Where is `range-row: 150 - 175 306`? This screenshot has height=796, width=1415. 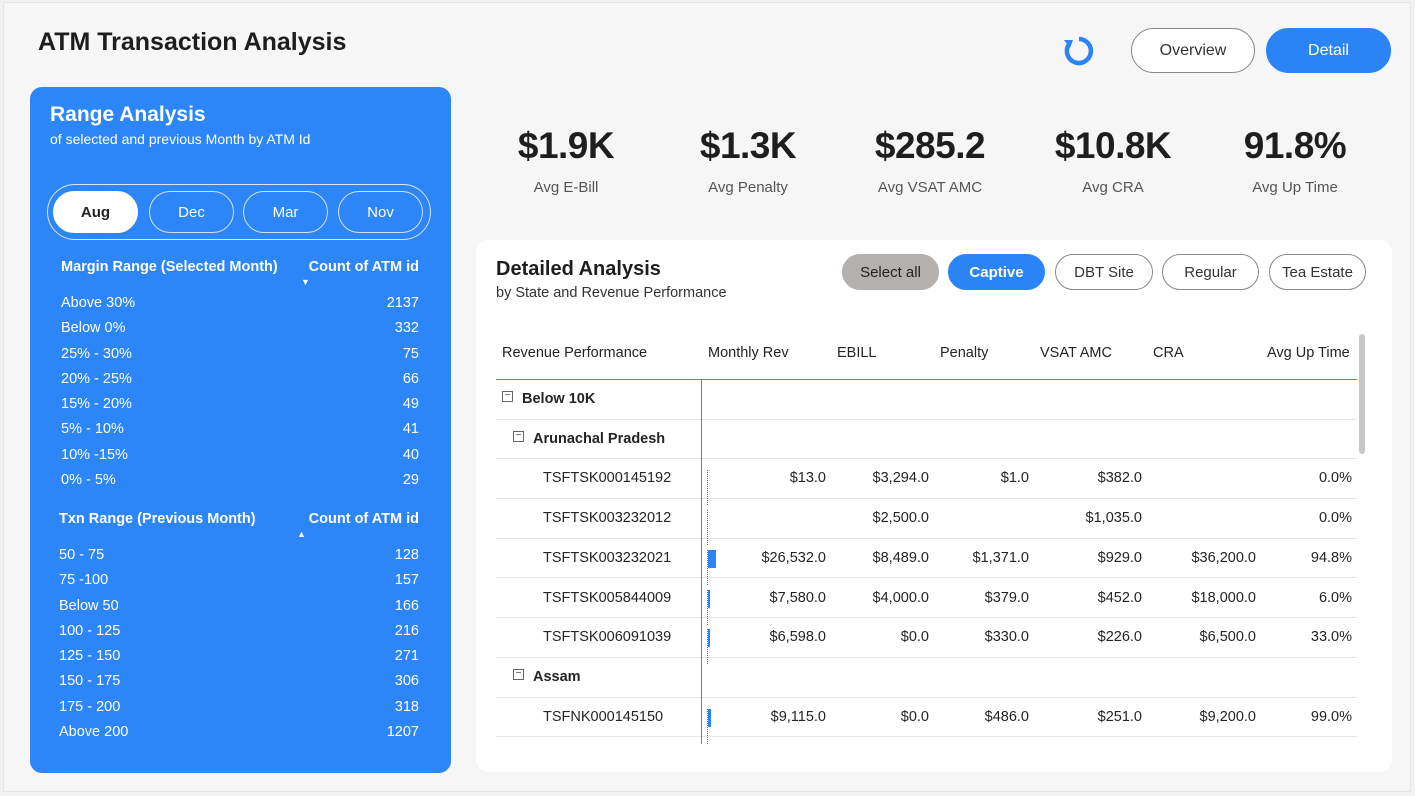 range-row: 150 - 175 306 is located at coordinates (238, 681).